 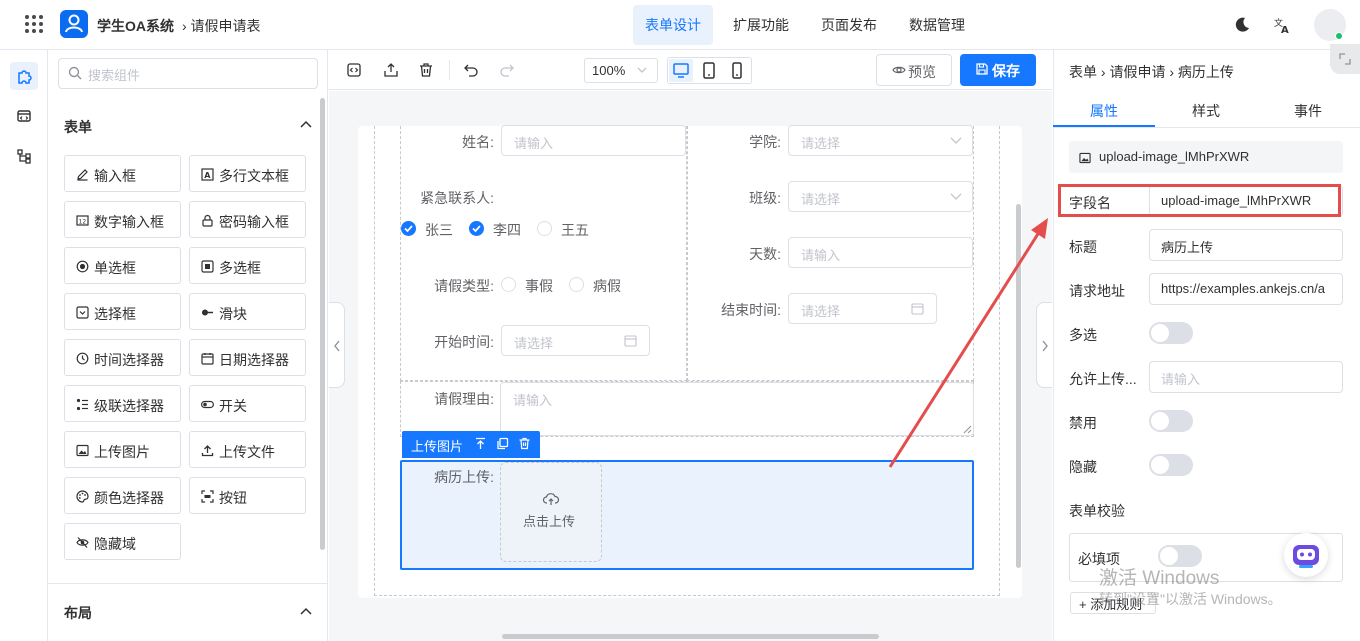 What do you see at coordinates (478, 142) in the screenshot?
I see `name-label: 姓名:` at bounding box center [478, 142].